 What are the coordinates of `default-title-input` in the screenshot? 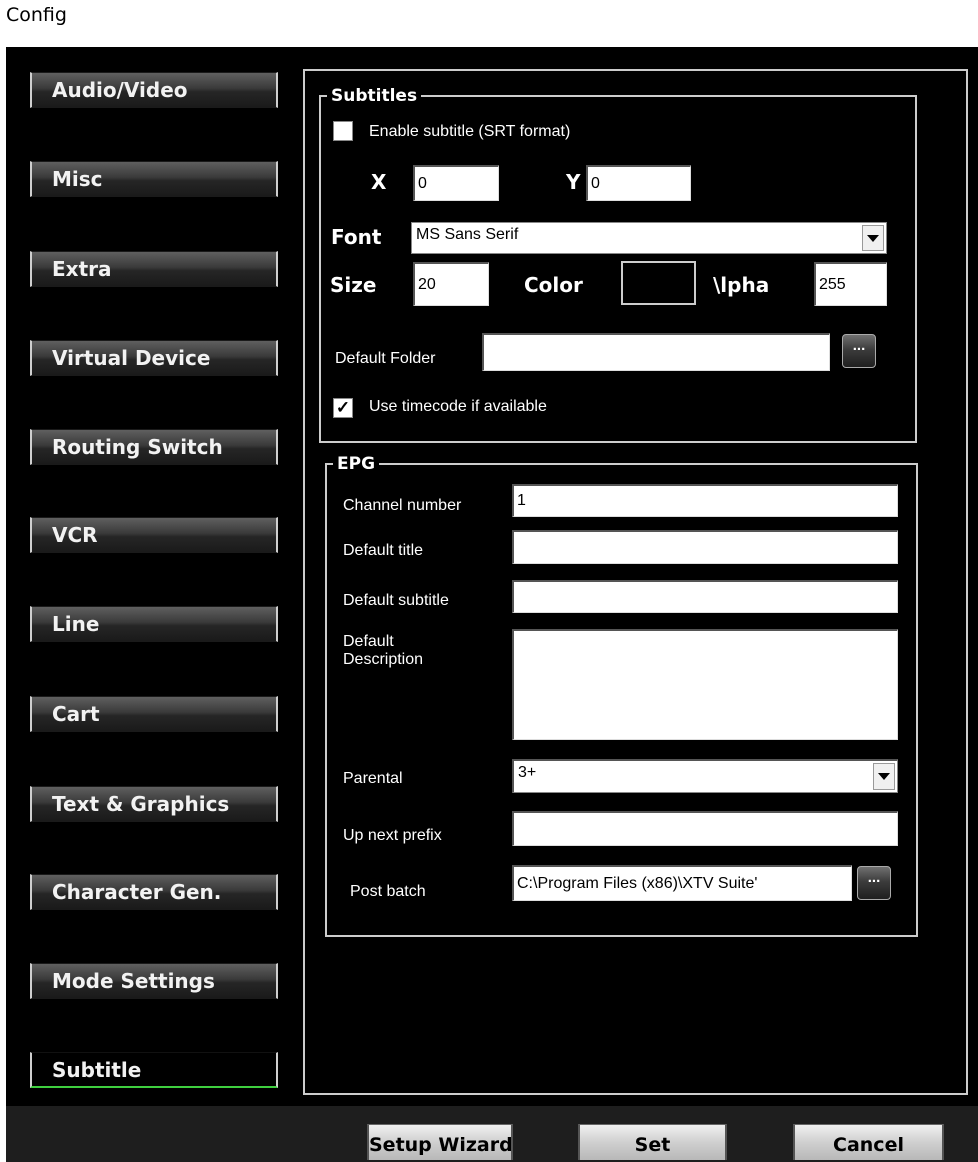 It's located at (705, 547).